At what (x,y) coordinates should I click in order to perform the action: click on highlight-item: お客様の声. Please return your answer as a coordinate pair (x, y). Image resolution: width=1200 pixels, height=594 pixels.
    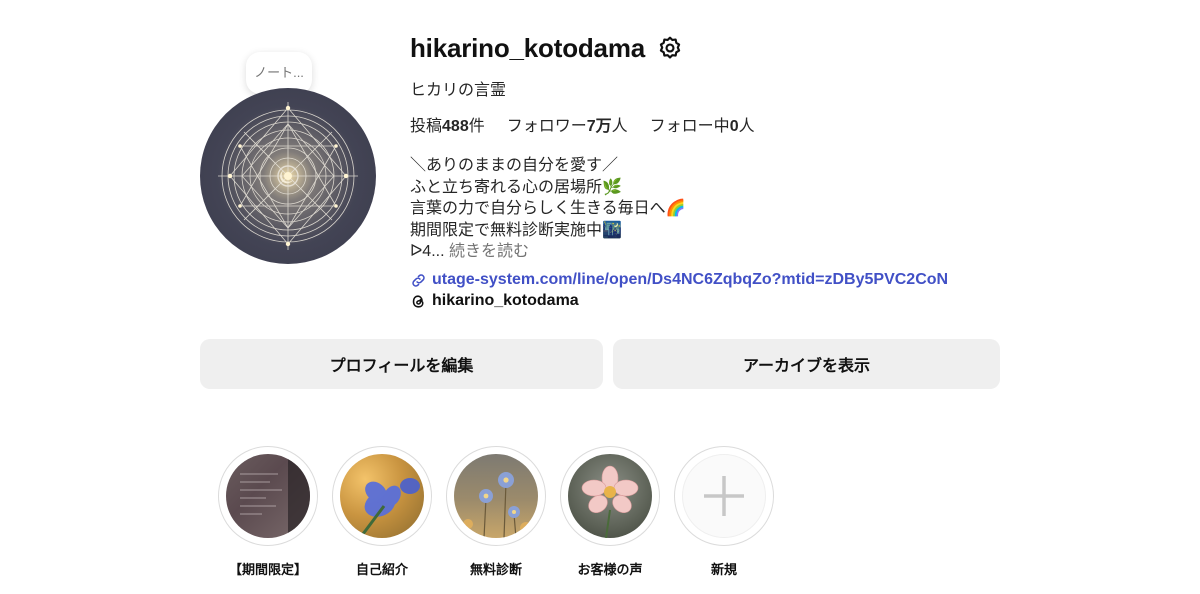
    Looking at the image, I should click on (610, 512).